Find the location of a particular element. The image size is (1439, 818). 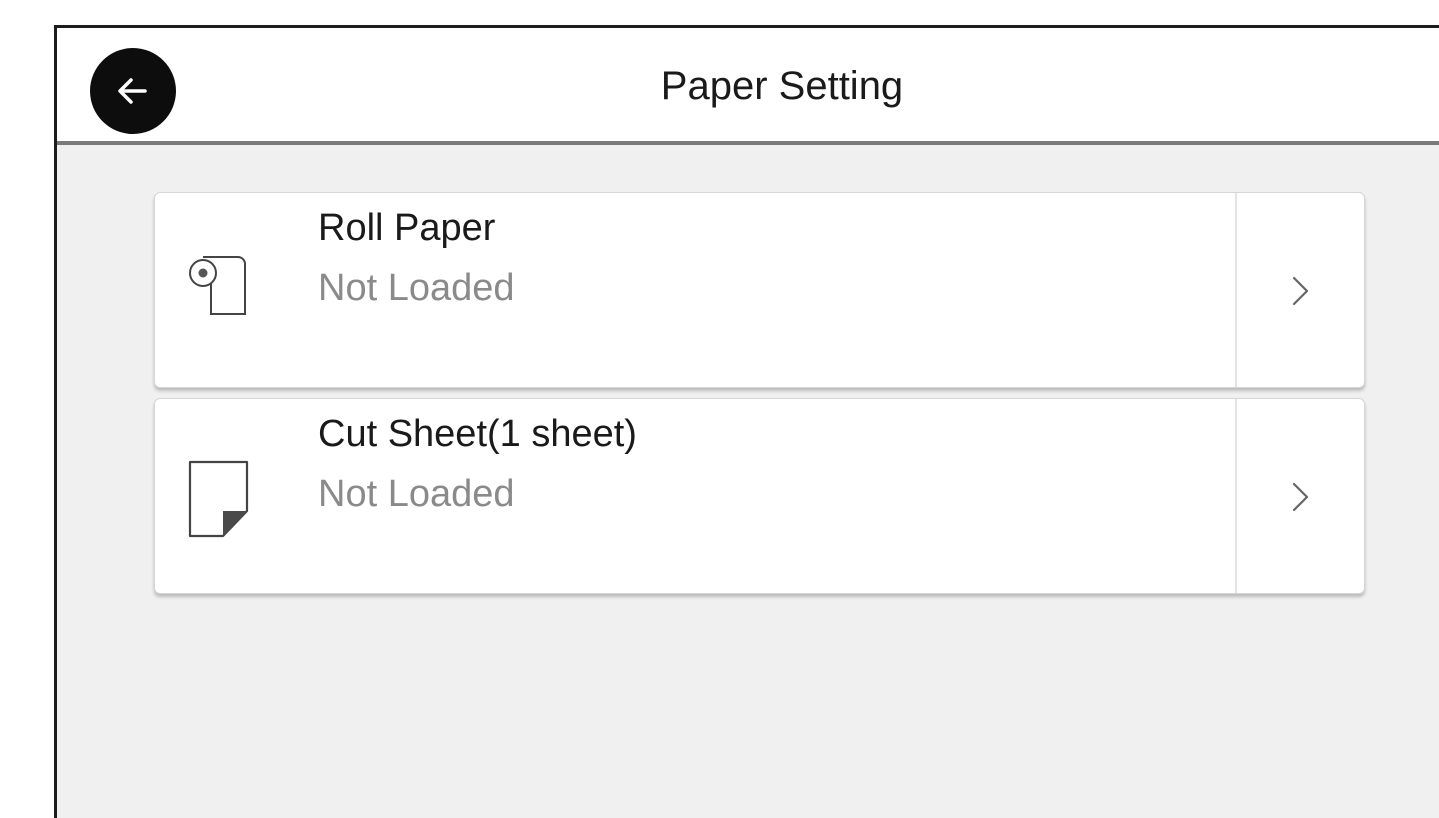

roll-paper-icon is located at coordinates (217, 285).